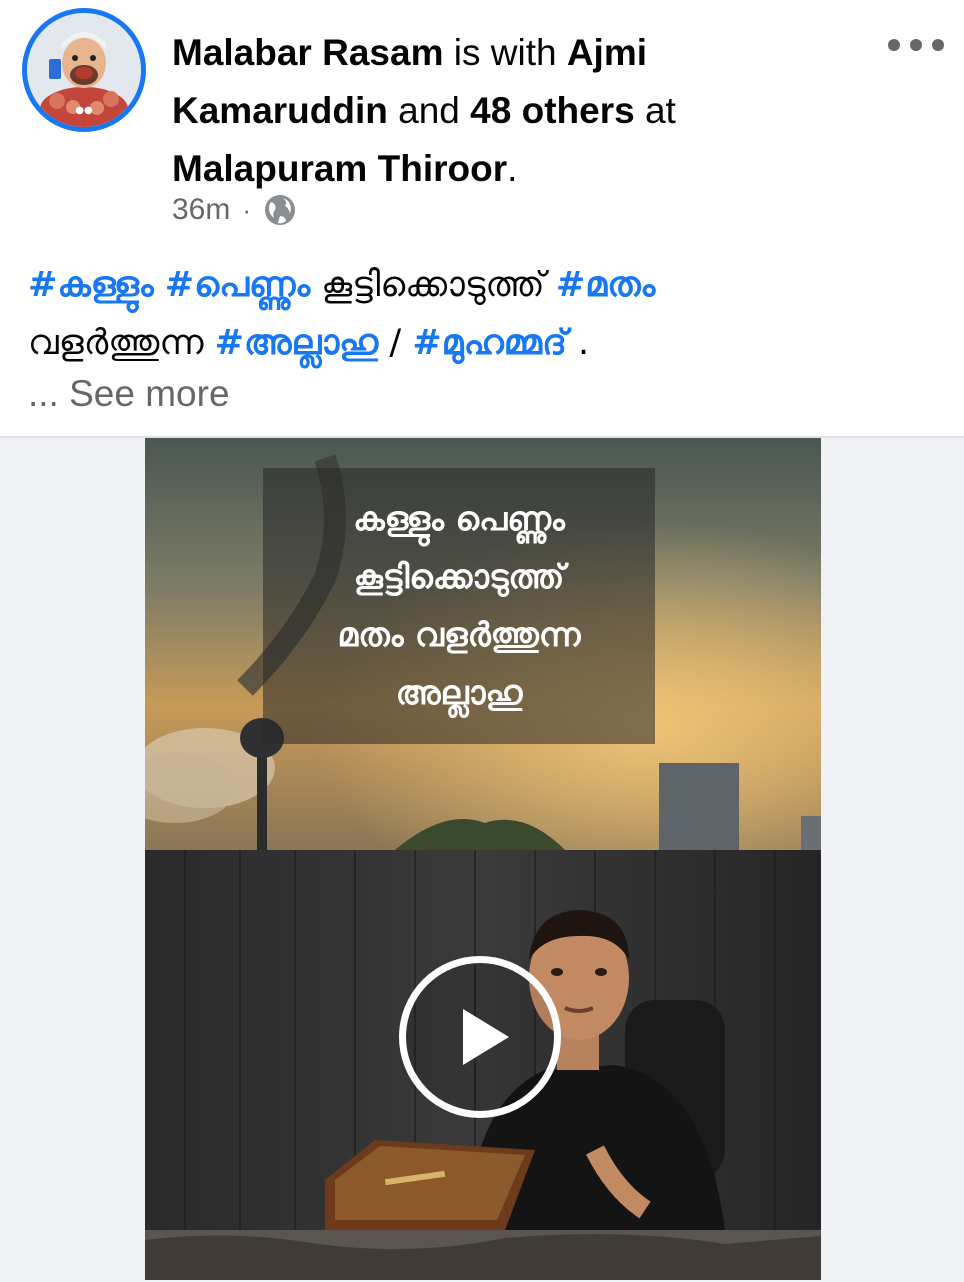 The height and width of the screenshot is (1282, 964). I want to click on with-text: is with, so click(505, 52).